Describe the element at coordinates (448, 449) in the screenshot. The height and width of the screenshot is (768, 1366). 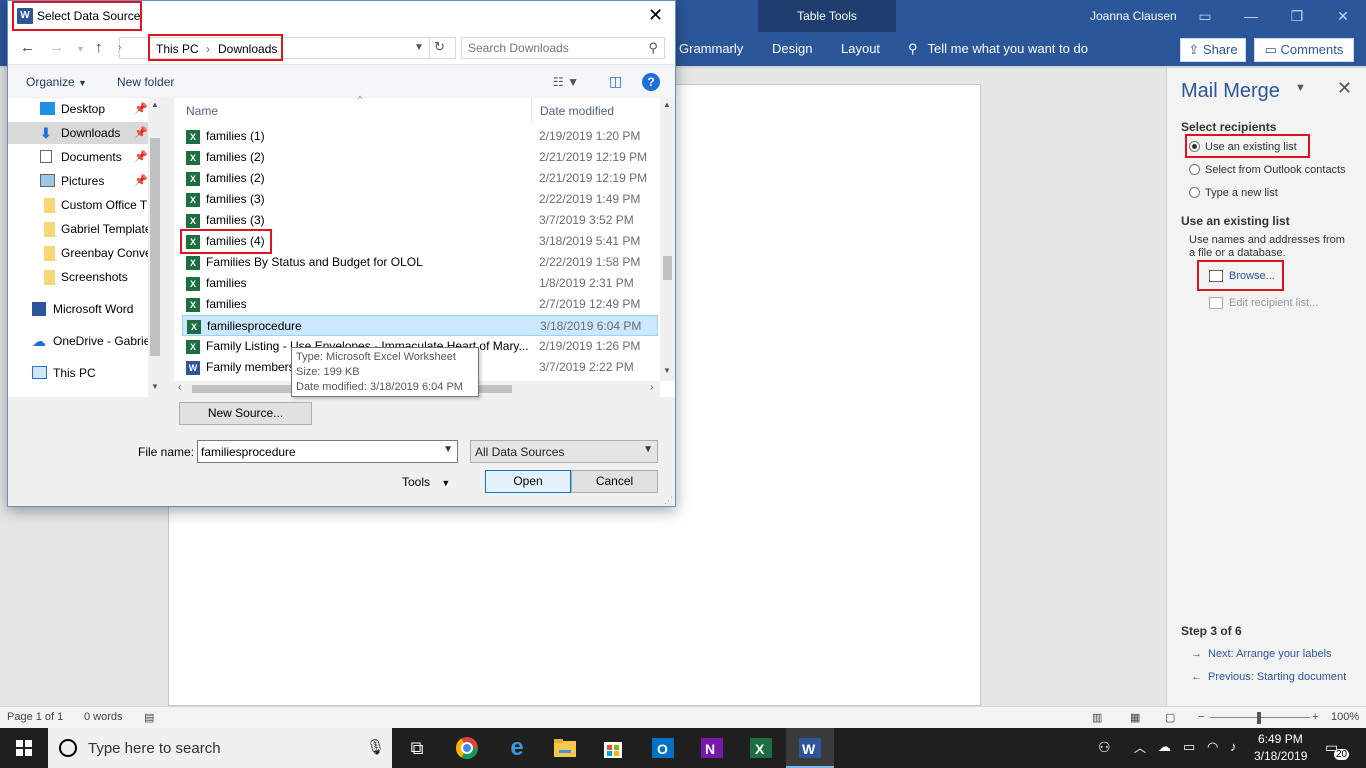
I see `chevron-down-icon: ▼` at that location.